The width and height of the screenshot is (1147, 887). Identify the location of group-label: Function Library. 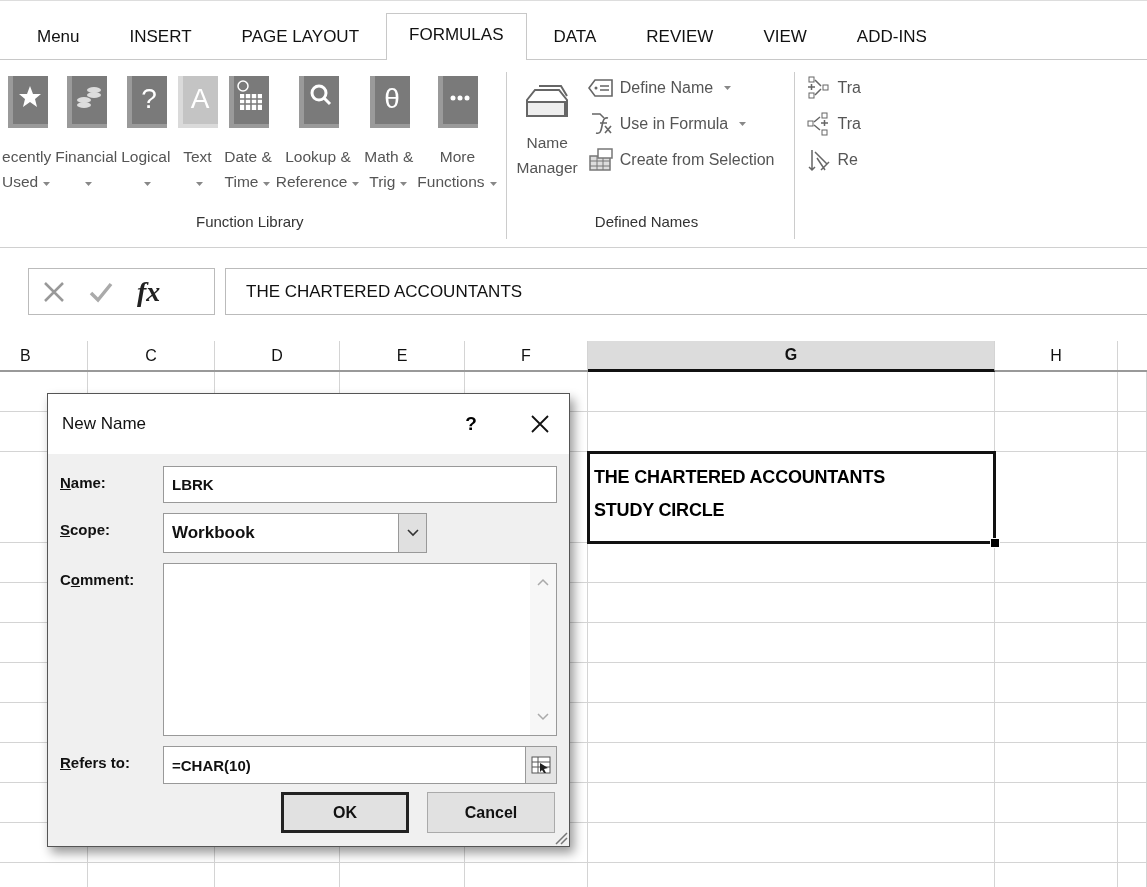
(250, 222).